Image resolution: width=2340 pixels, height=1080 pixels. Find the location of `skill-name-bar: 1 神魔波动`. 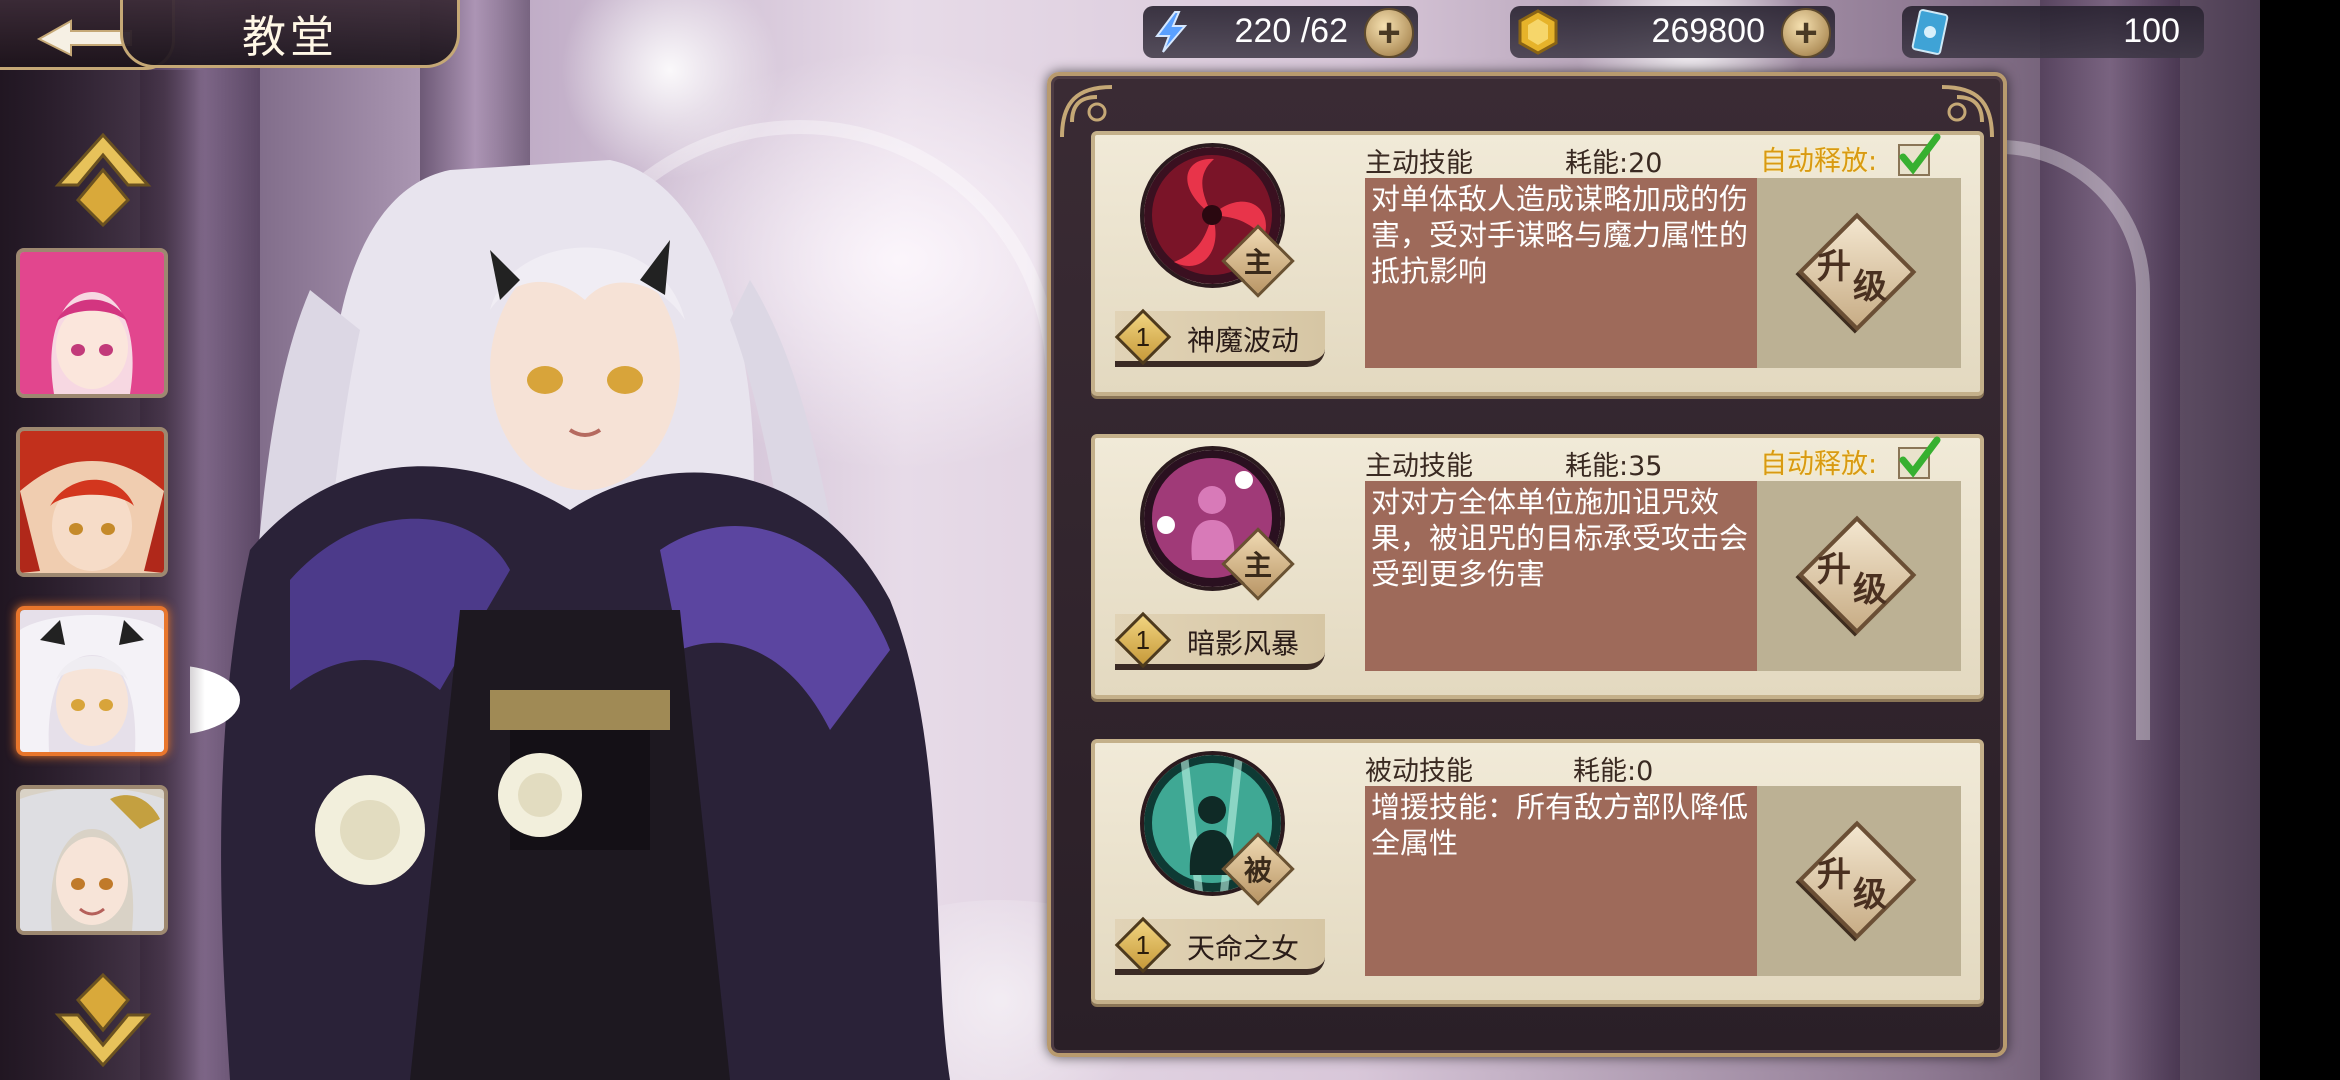

skill-name-bar: 1 神魔波动 is located at coordinates (1219, 337).